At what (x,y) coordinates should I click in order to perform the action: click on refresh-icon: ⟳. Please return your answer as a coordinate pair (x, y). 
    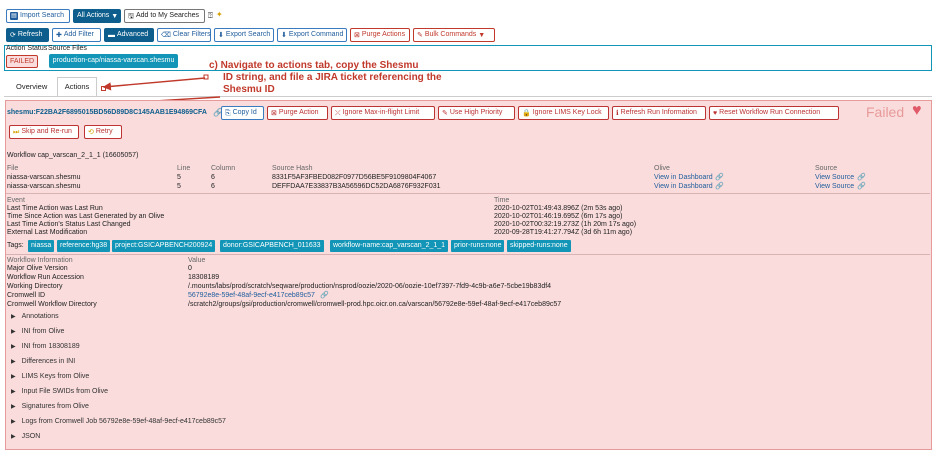
    Looking at the image, I should click on (13, 35).